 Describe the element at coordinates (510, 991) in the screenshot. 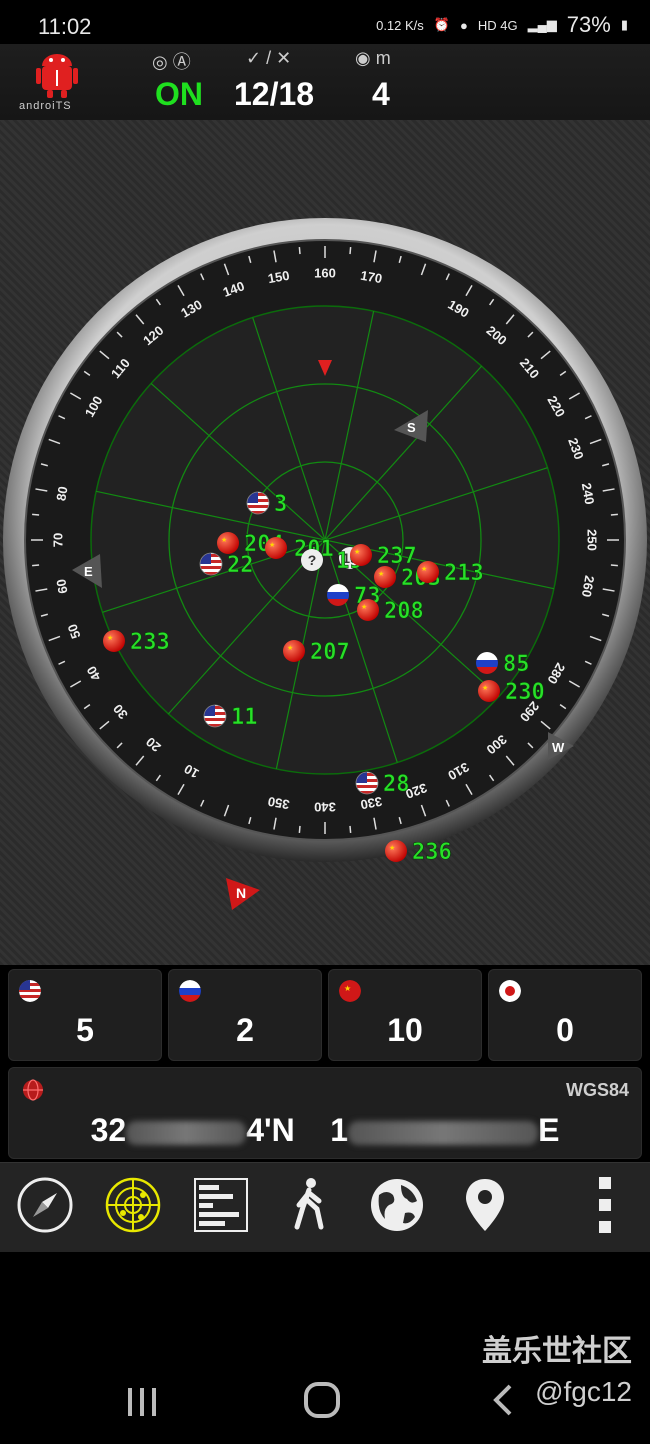

I see `japan-flag-icon` at that location.